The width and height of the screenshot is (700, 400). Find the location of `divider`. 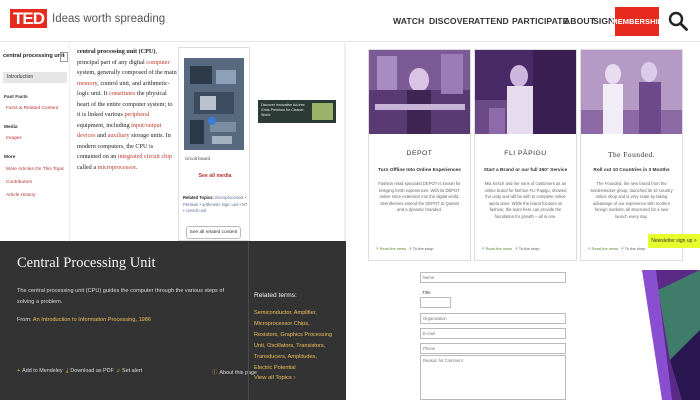

divider is located at coordinates (248, 320).